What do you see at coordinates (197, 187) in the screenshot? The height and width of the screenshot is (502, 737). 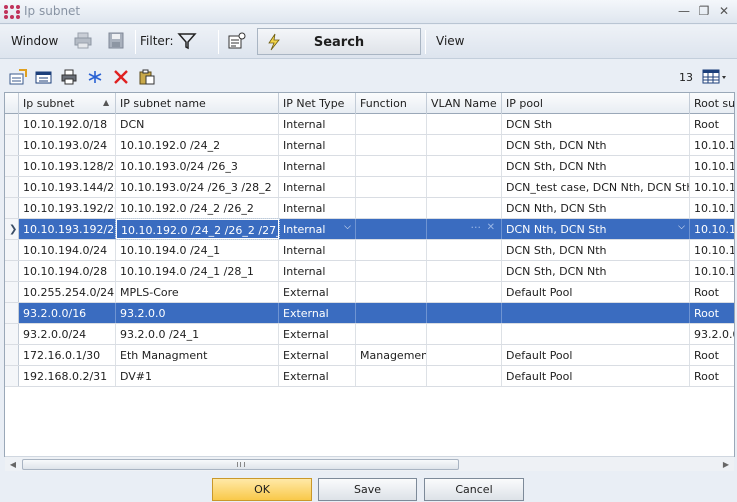 I see `cell-ip-subnet-name: 10.10.193.0/24 /26_3 /28_2` at bounding box center [197, 187].